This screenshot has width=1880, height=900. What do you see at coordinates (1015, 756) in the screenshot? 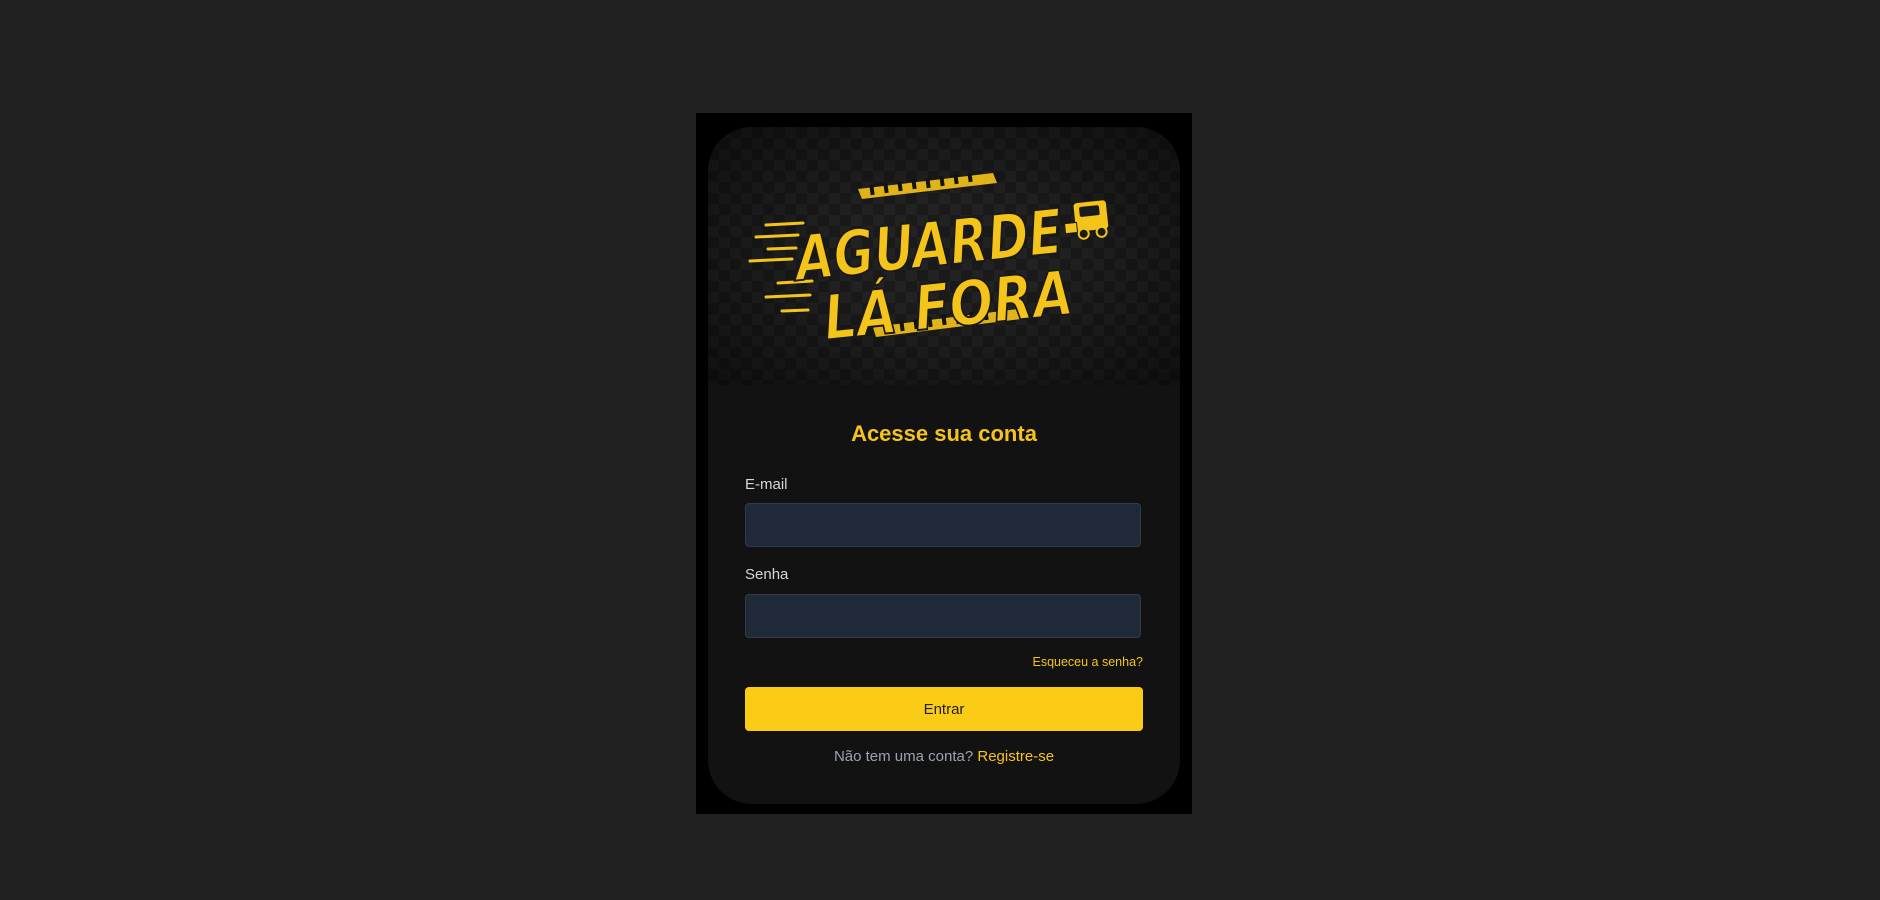
I see `signup-link: Registre-se` at bounding box center [1015, 756].